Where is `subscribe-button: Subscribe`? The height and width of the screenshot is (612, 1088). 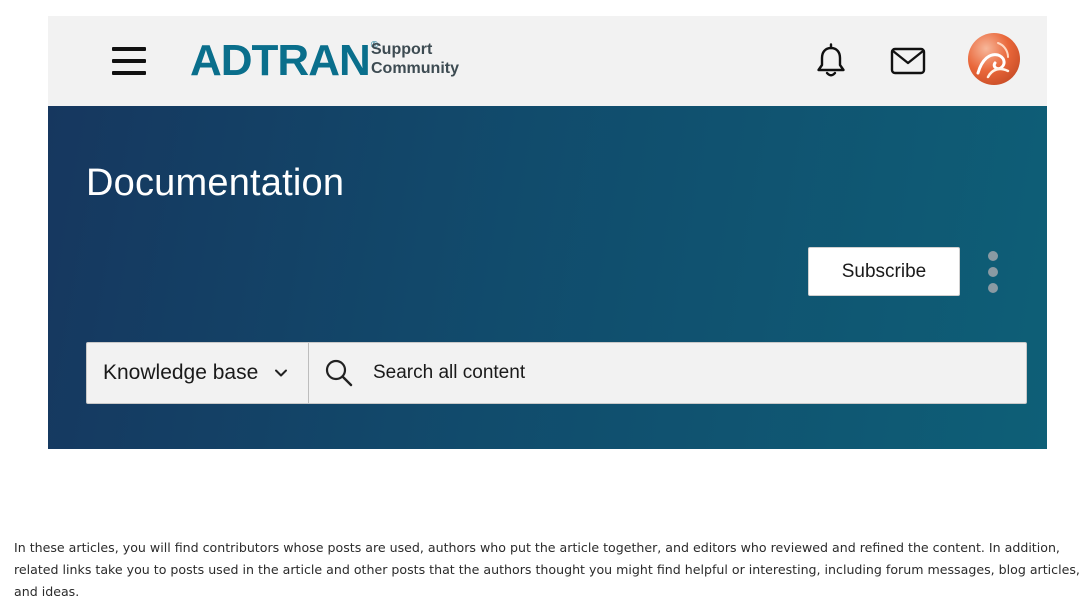 subscribe-button: Subscribe is located at coordinates (884, 271).